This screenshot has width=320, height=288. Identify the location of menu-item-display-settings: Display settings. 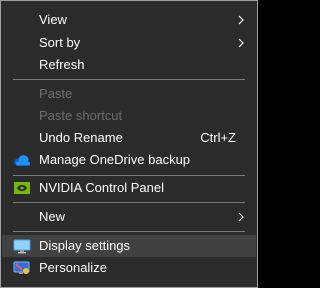
(129, 246).